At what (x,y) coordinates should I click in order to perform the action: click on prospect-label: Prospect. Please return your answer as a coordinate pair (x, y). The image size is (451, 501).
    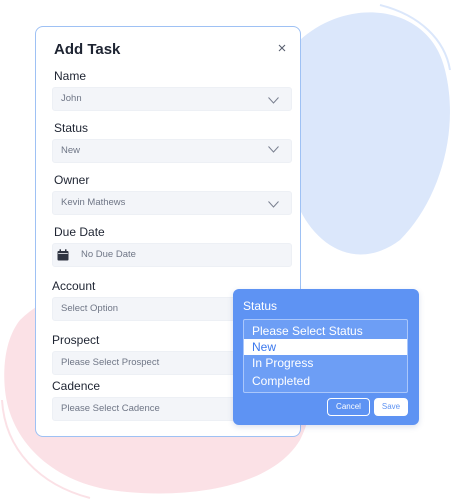
    Looking at the image, I should click on (76, 340).